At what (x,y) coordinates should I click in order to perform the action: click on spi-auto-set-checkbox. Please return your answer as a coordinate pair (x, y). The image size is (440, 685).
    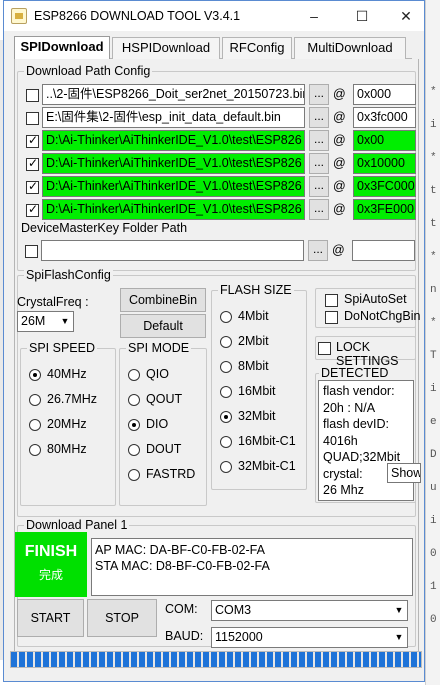
    Looking at the image, I should click on (331, 300).